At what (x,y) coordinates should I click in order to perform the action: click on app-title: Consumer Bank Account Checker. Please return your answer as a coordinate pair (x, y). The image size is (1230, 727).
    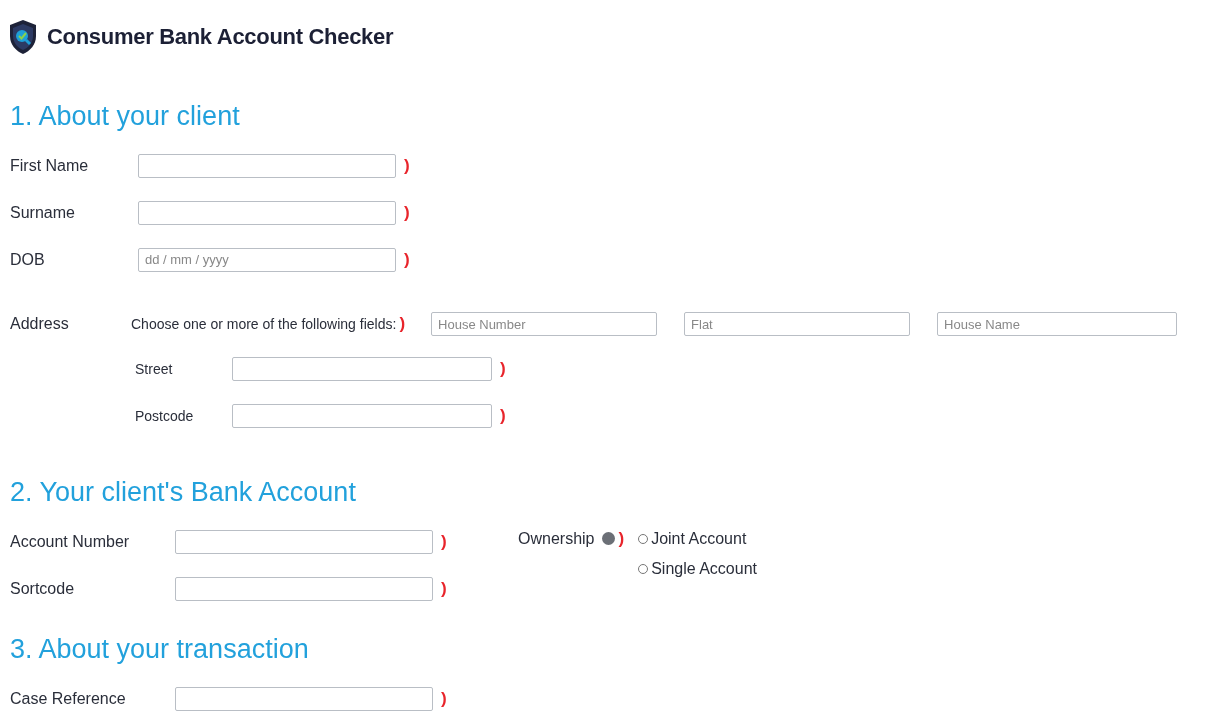
    Looking at the image, I should click on (220, 37).